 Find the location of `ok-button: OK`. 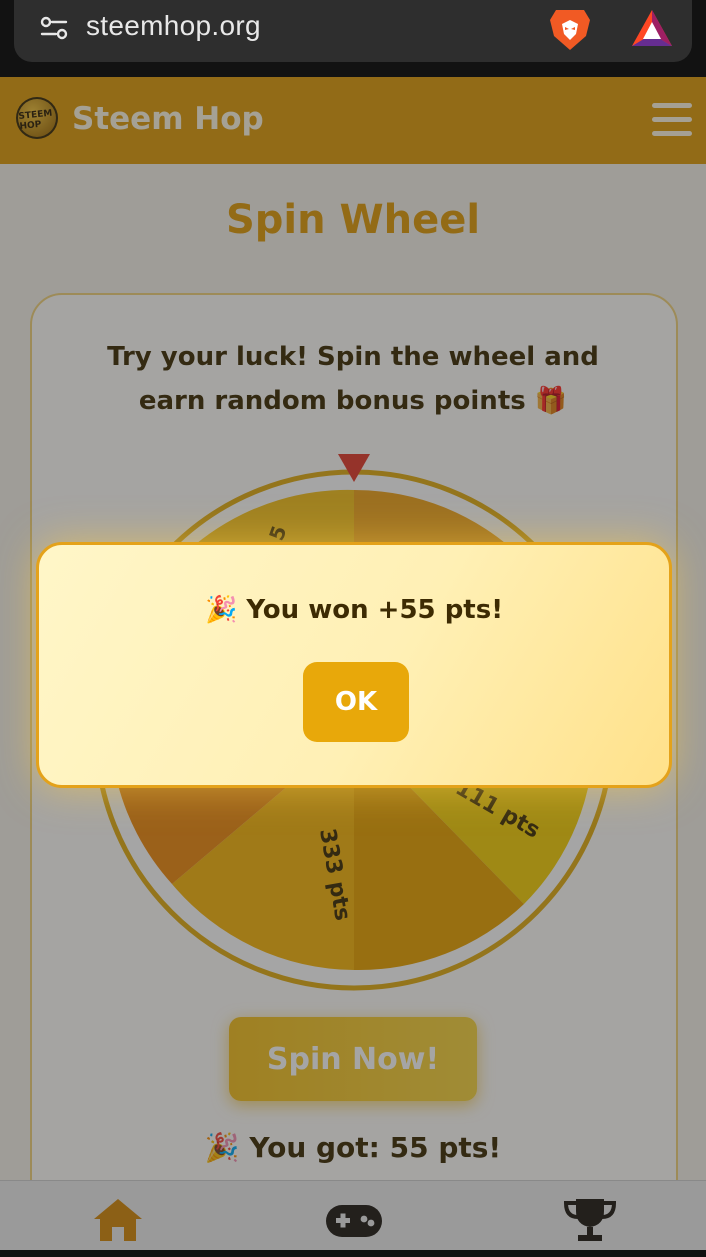

ok-button: OK is located at coordinates (356, 702).